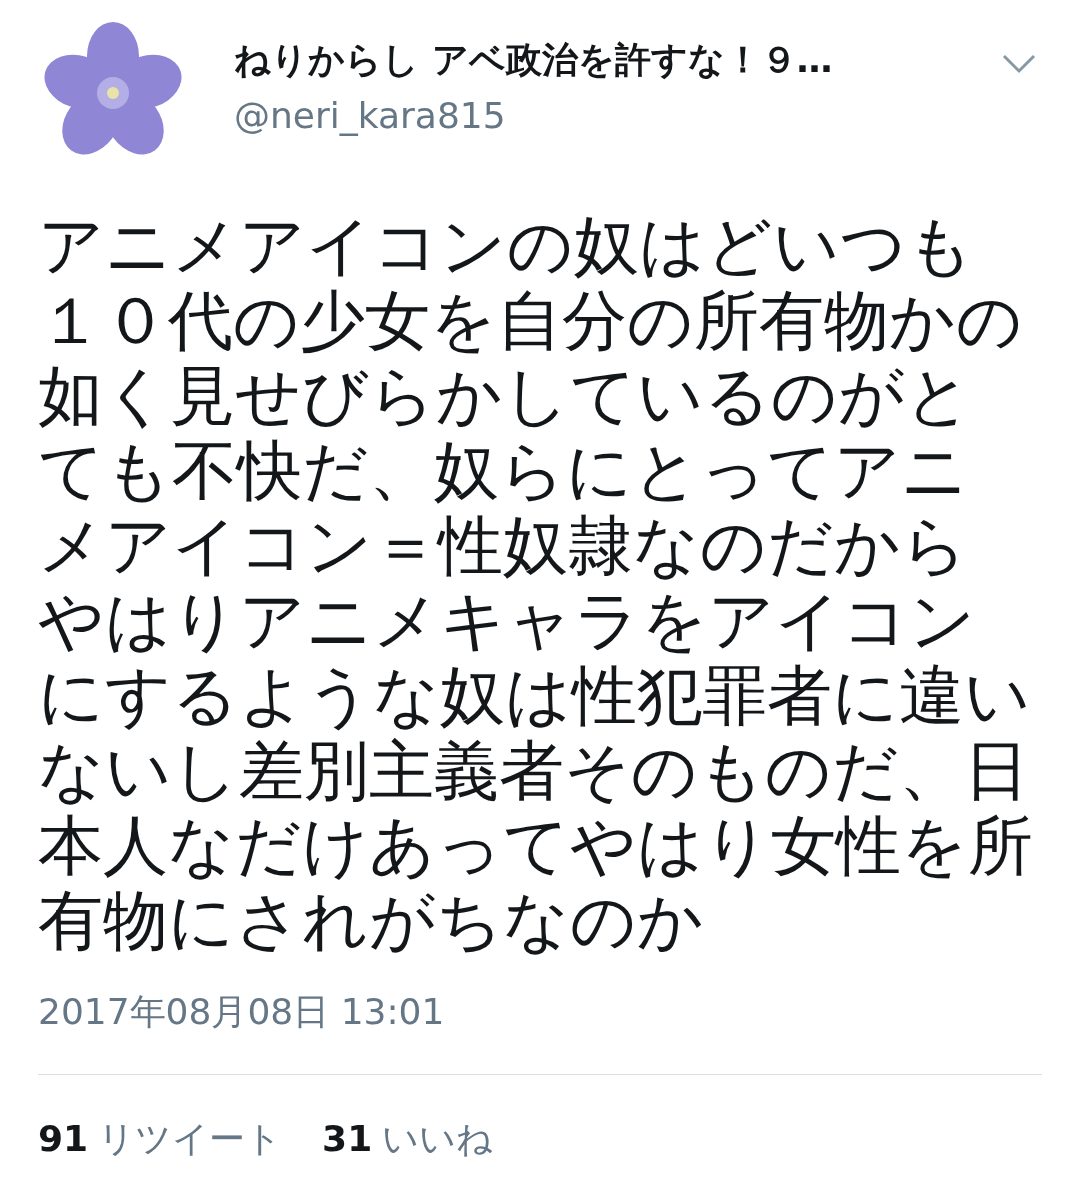  What do you see at coordinates (63, 1139) in the screenshot?
I see `stat-count: 91` at bounding box center [63, 1139].